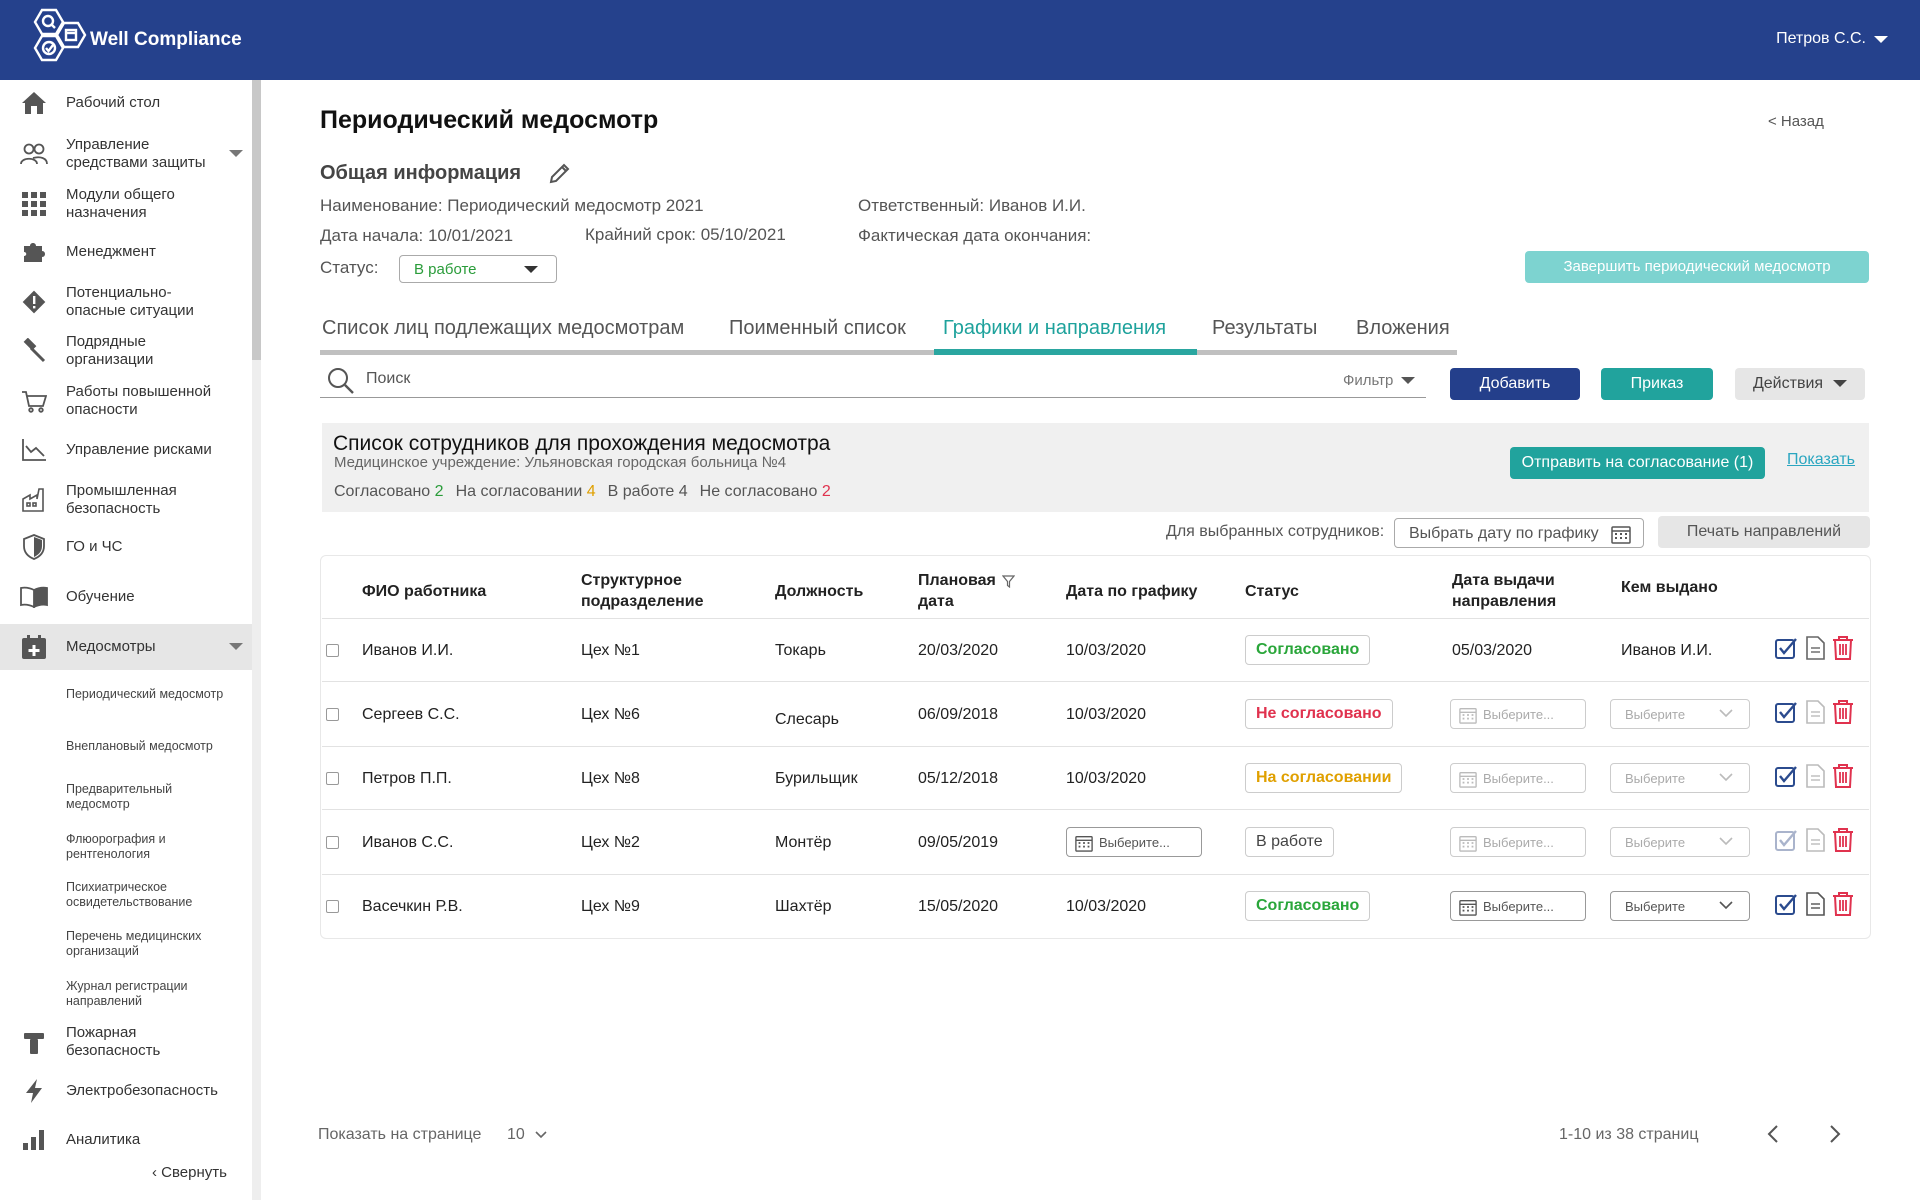  Describe the element at coordinates (141, 797) in the screenshot. I see `sidebar-subitem-preliminary: Предварительный медосмотр` at that location.